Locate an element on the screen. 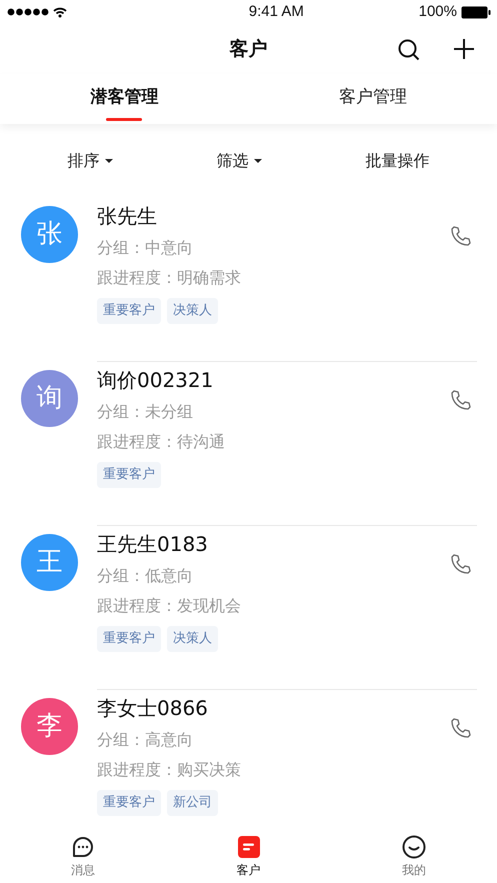  progress-text: 跟进程度：待沟通 is located at coordinates (161, 442).